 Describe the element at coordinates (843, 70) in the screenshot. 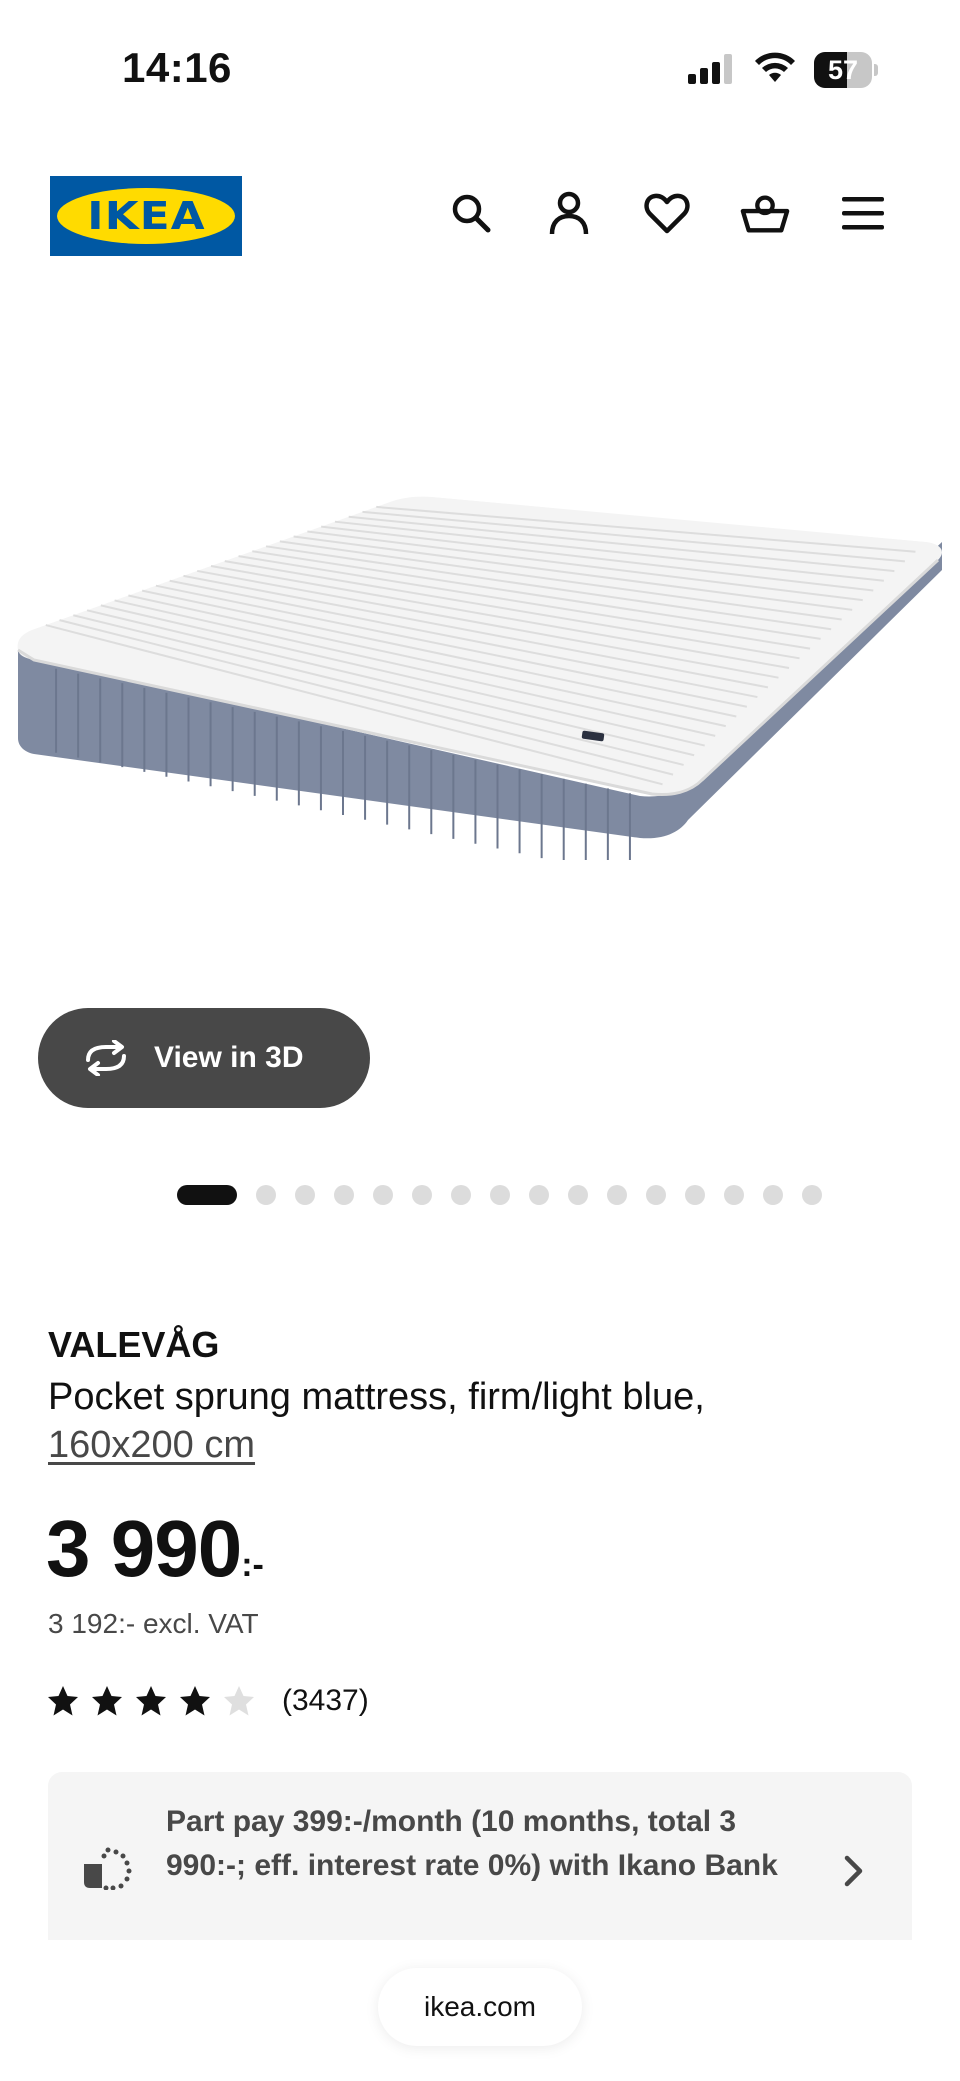

I see `battery-level: 57` at that location.